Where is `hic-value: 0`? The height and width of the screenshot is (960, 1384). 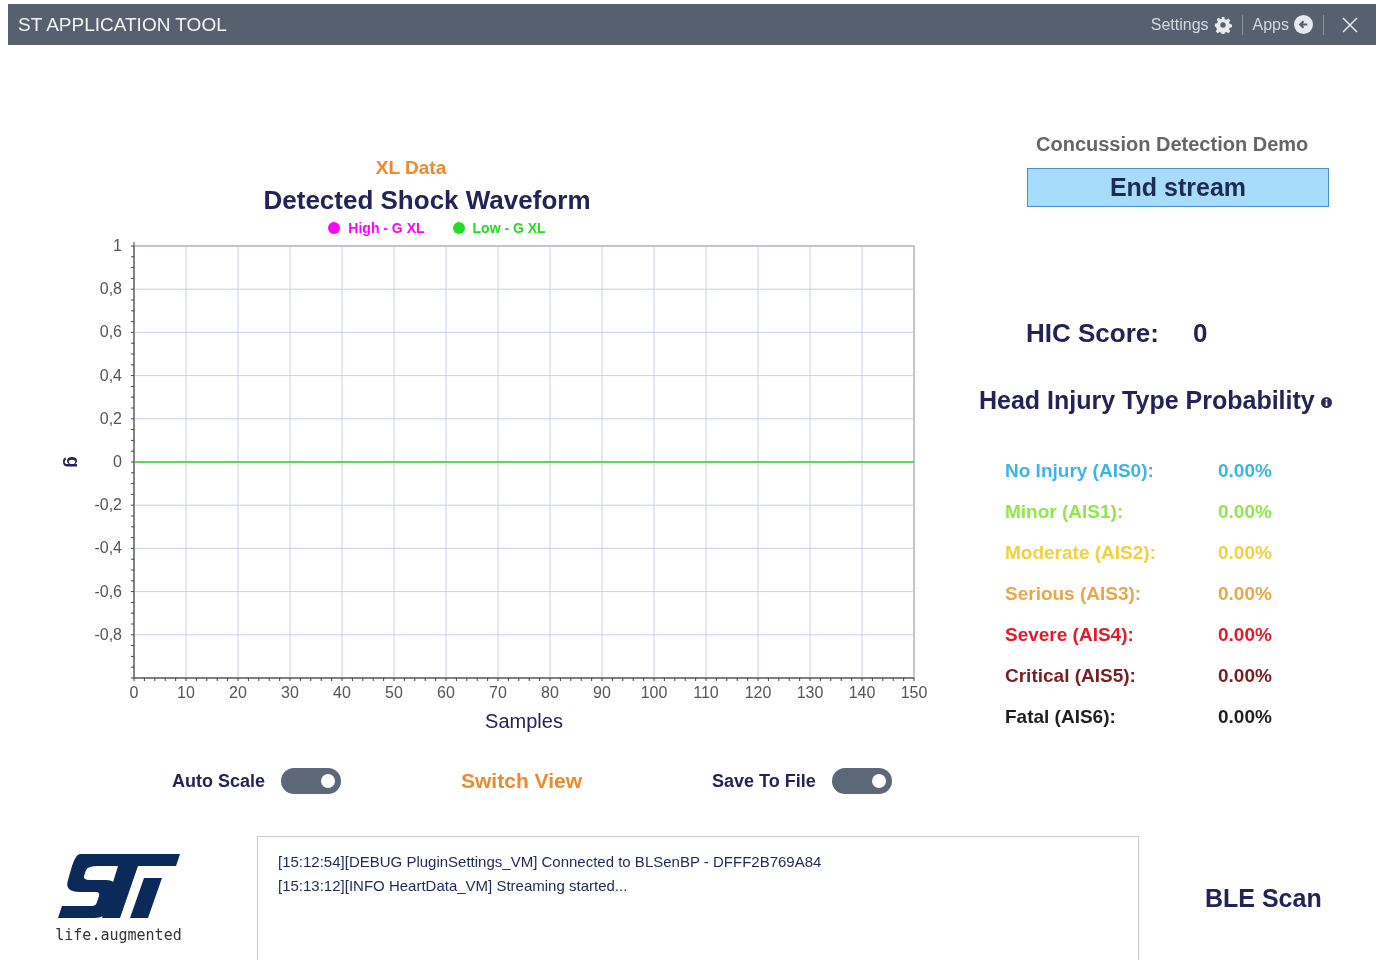 hic-value: 0 is located at coordinates (1200, 333).